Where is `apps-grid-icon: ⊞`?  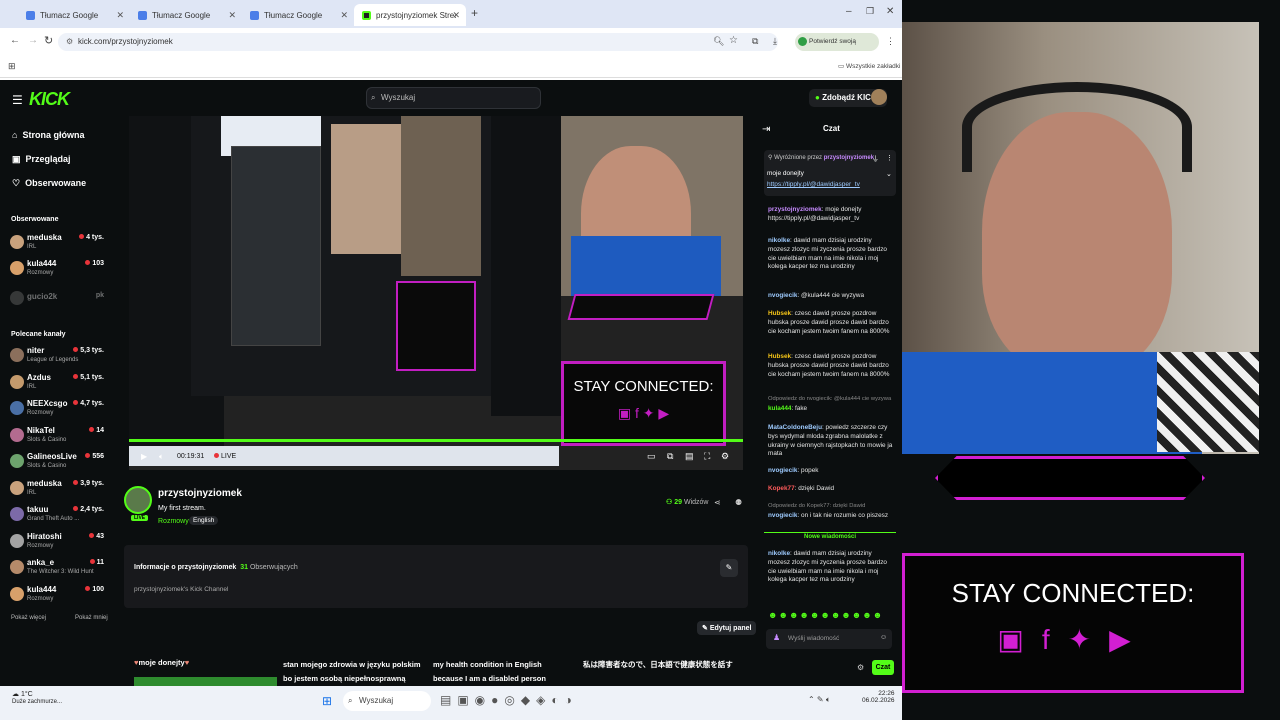 apps-grid-icon: ⊞ is located at coordinates (12, 66).